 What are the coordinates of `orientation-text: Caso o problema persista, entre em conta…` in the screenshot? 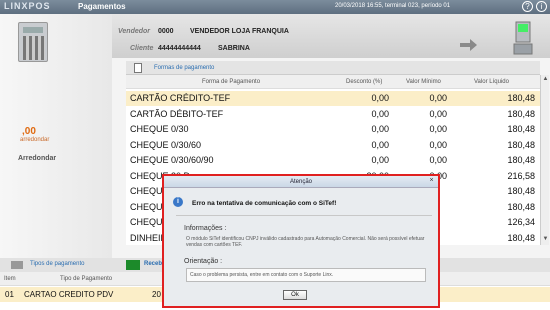 It's located at (306, 275).